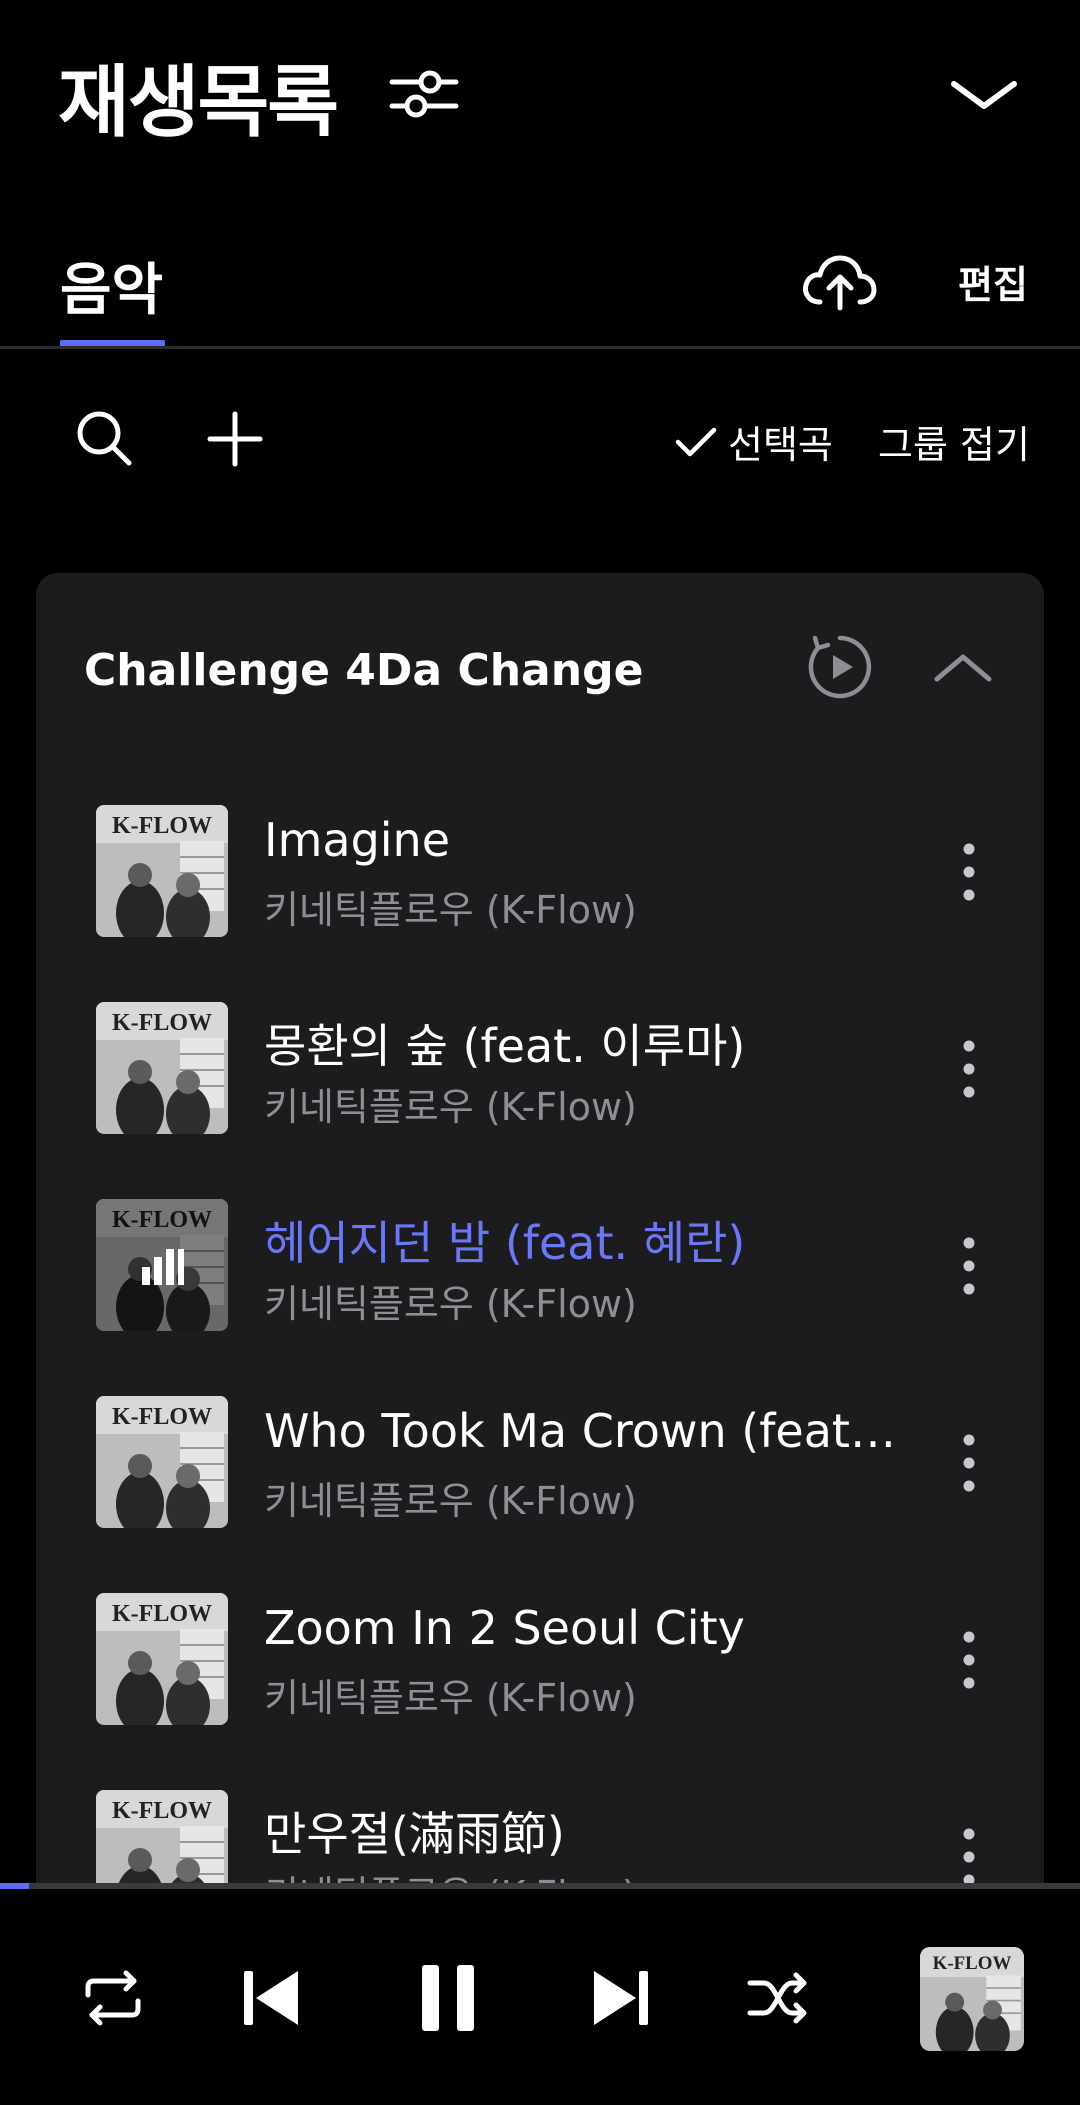  Describe the element at coordinates (840, 667) in the screenshot. I see `play-group-icon` at that location.